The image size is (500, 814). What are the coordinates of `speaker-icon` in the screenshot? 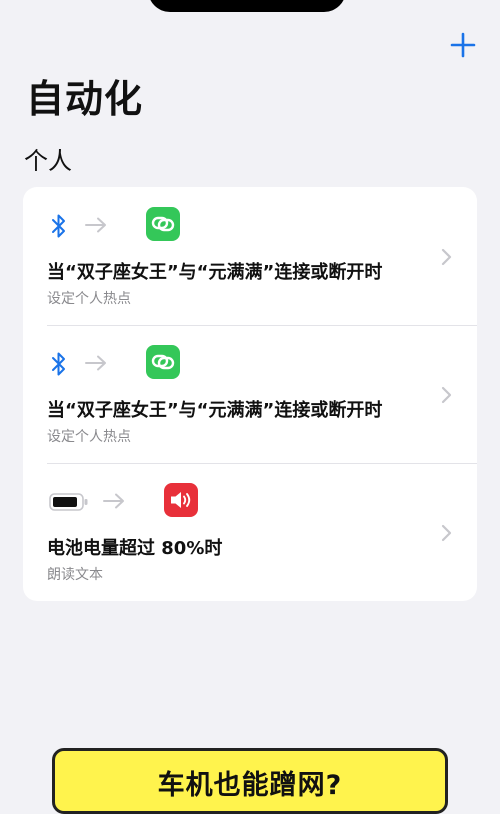 It's located at (181, 500).